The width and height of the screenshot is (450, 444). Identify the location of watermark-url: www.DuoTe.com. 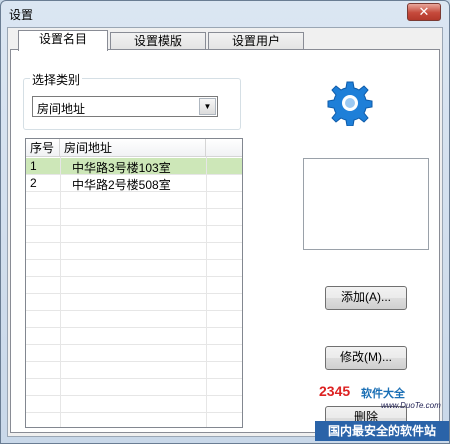
(411, 405).